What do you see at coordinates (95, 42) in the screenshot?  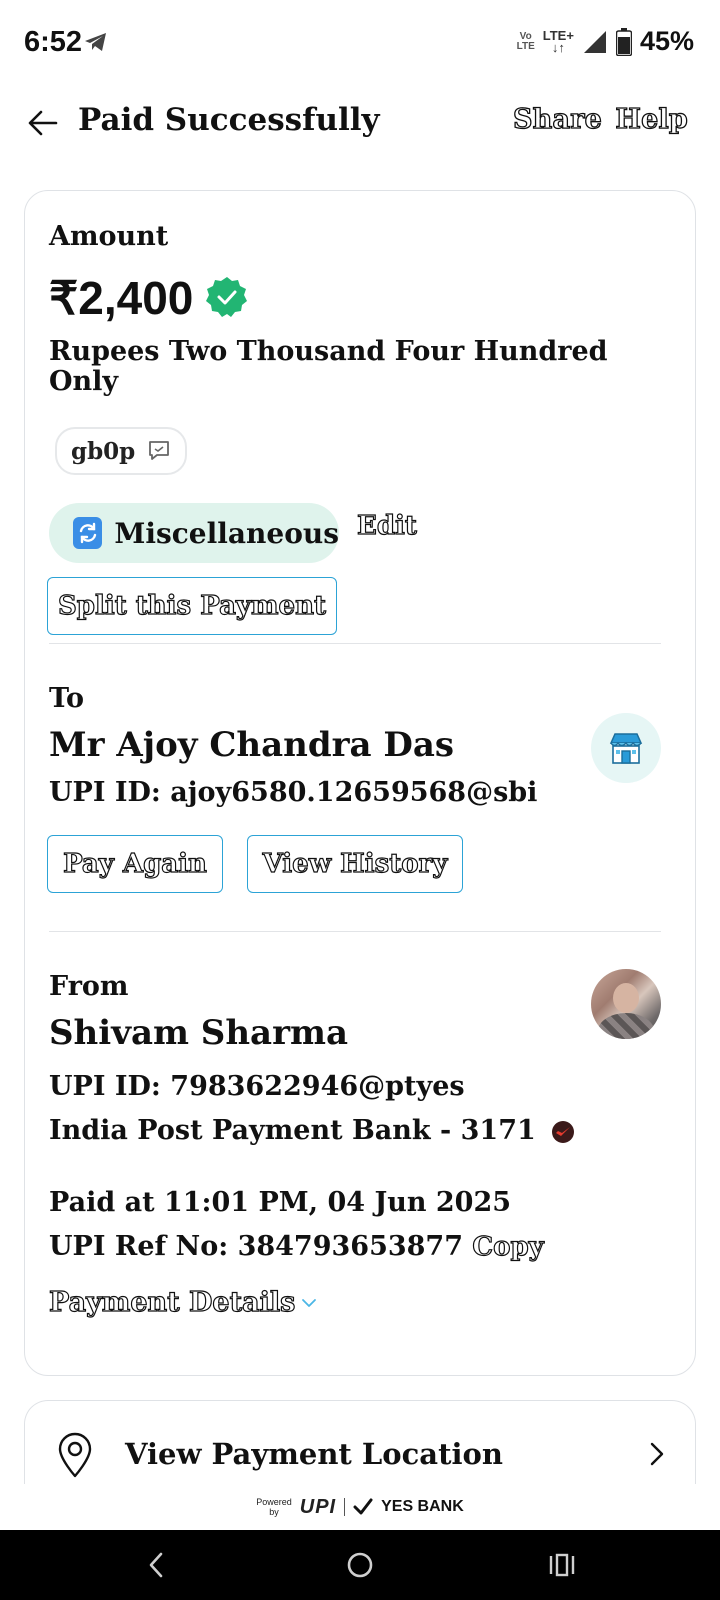 I see `telegram-icon` at bounding box center [95, 42].